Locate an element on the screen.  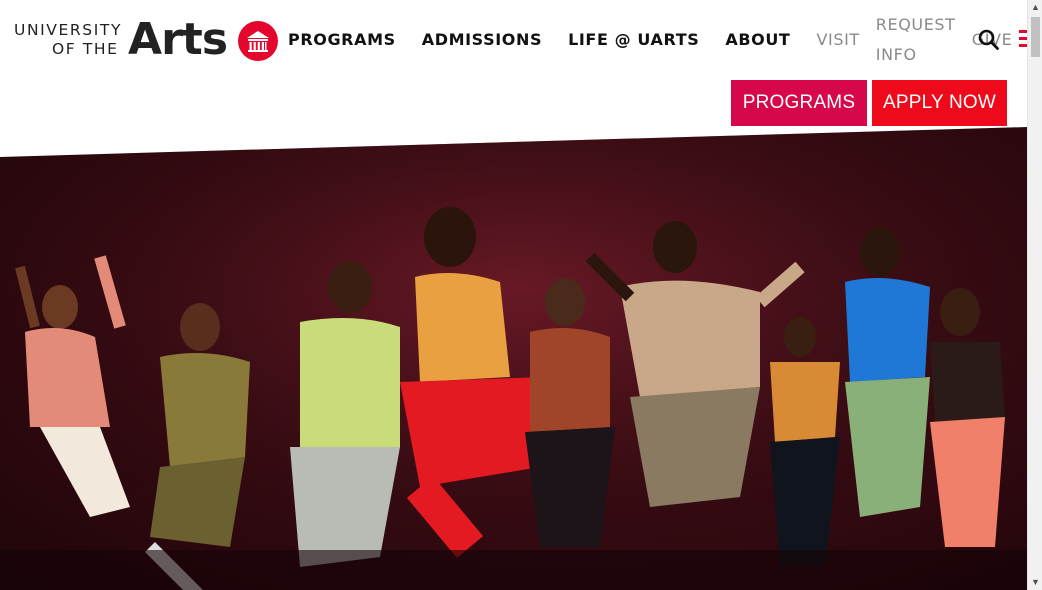
logo-line-of-the: OF THE is located at coordinates (85, 49).